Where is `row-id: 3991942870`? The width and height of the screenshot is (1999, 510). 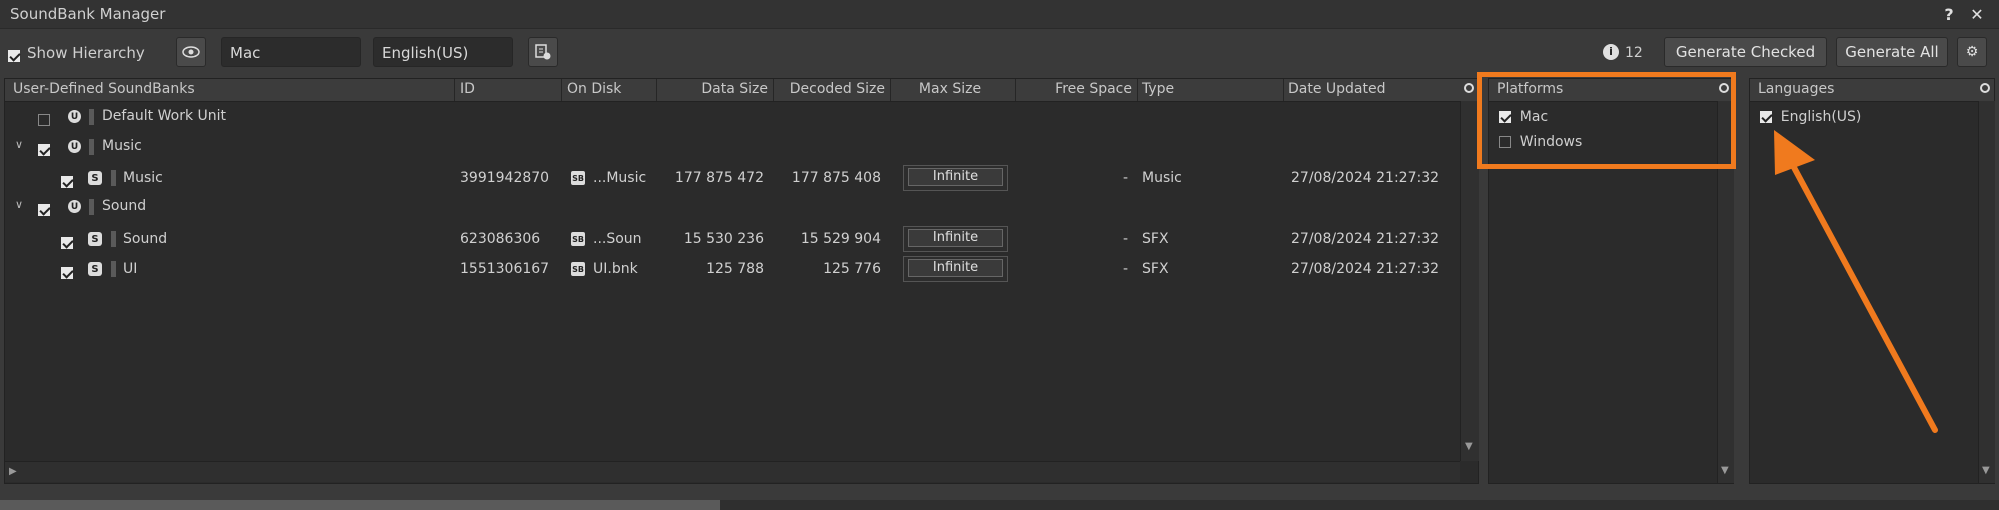
row-id: 3991942870 is located at coordinates (505, 178).